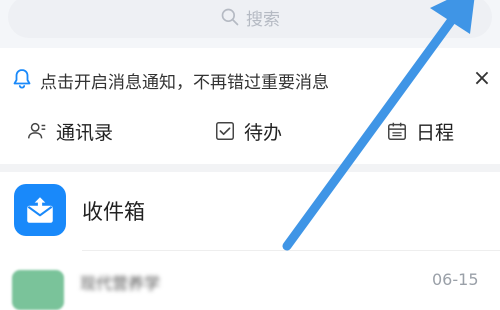 This screenshot has width=500, height=310. What do you see at coordinates (250, 168) in the screenshot?
I see `section-divider` at bounding box center [250, 168].